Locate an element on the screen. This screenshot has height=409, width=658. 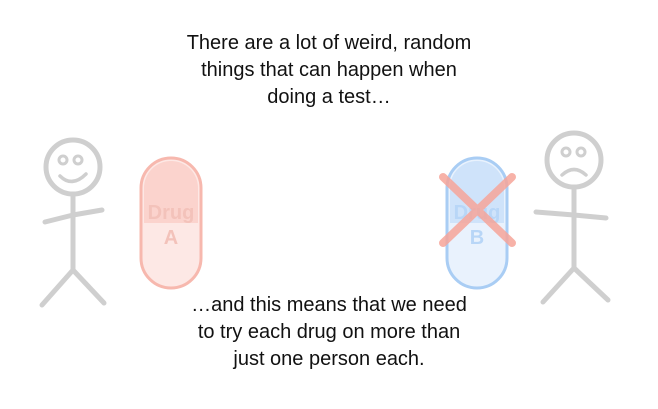
sad-stick-figure is located at coordinates (572, 217).